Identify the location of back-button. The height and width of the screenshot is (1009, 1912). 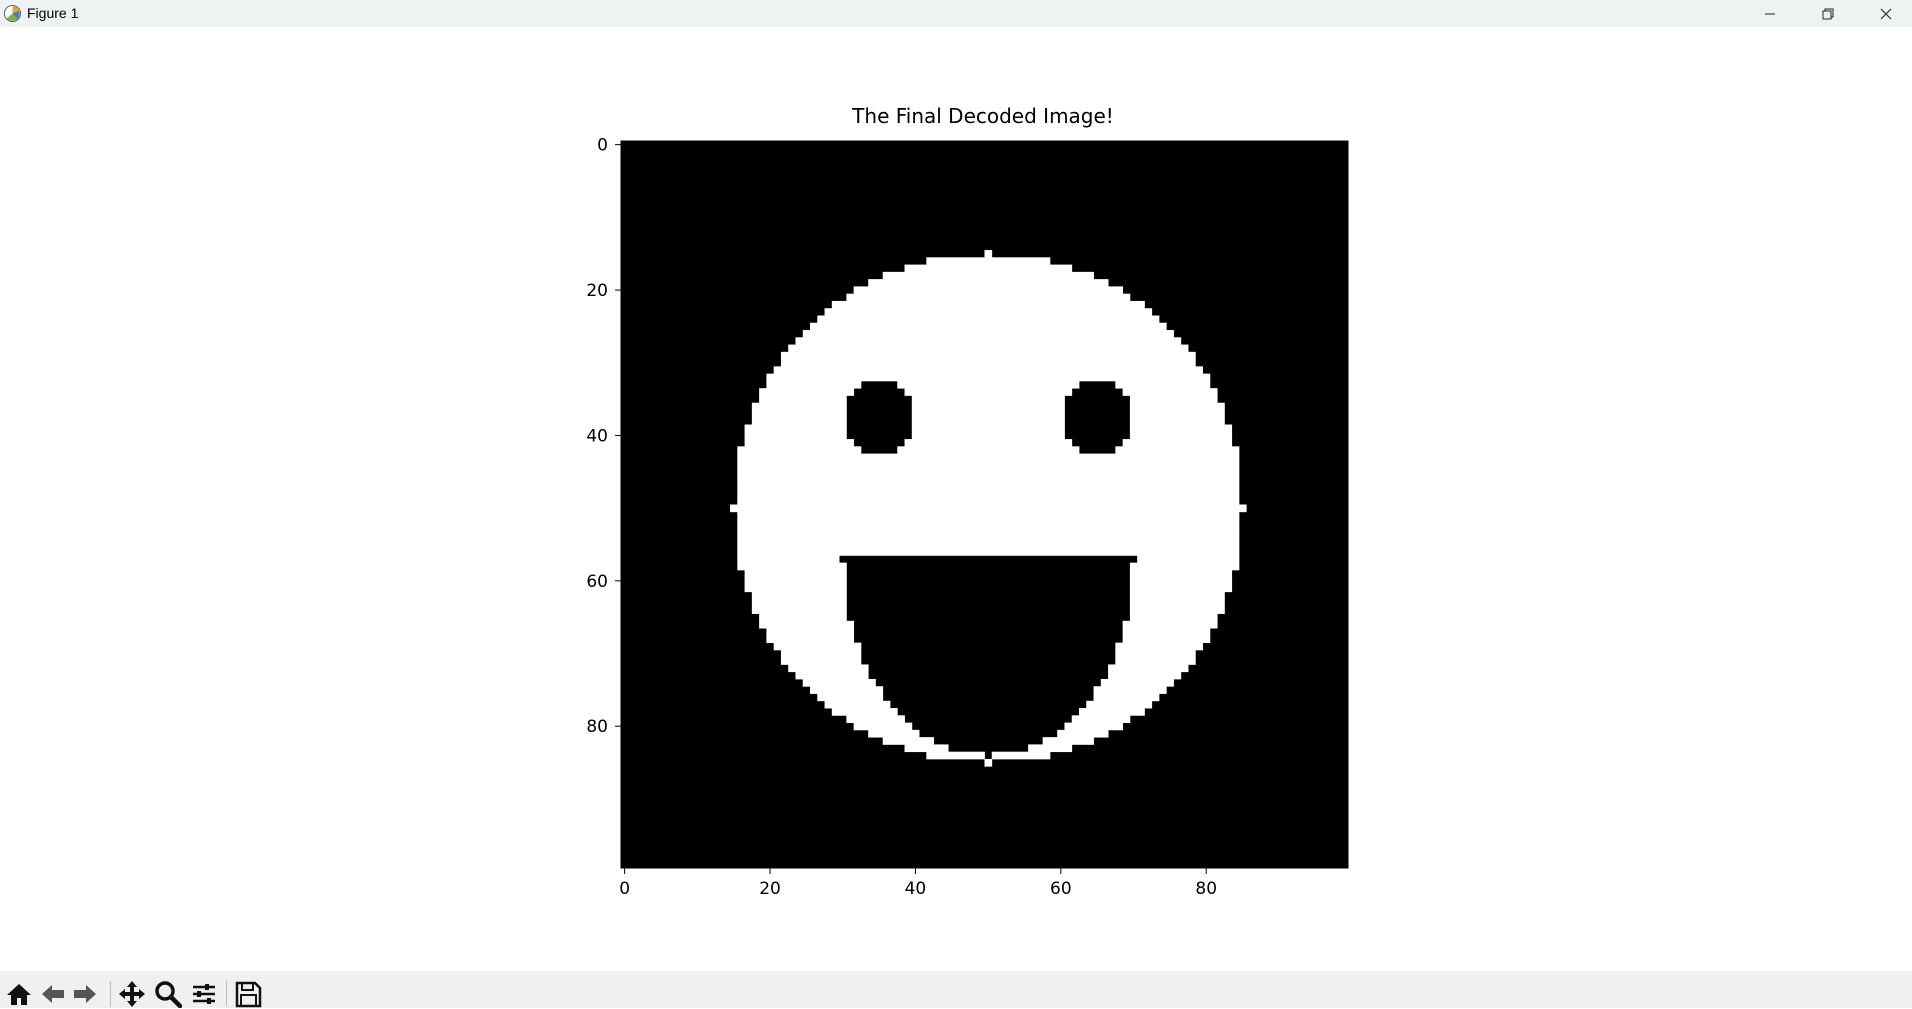
(53, 994).